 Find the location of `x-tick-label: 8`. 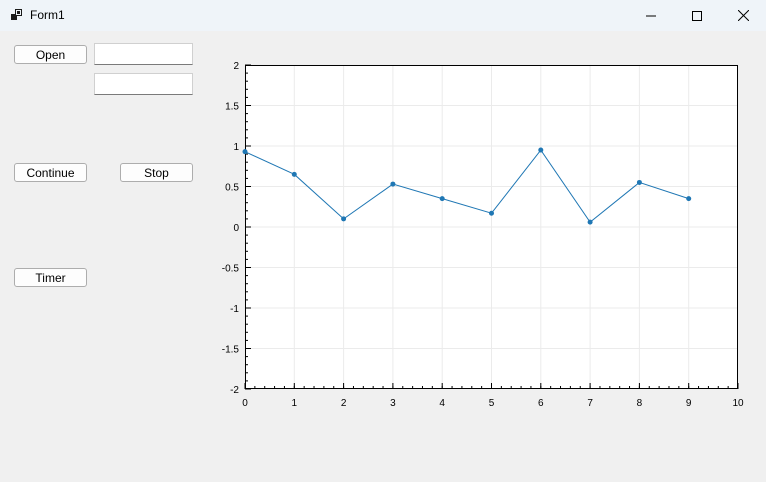

x-tick-label: 8 is located at coordinates (640, 403).